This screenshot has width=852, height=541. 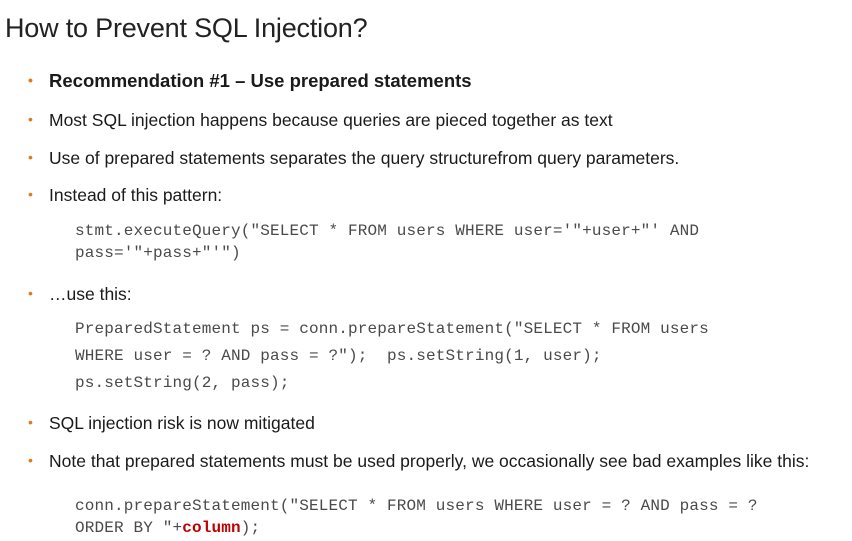 What do you see at coordinates (211, 528) in the screenshot?
I see `code-misuse-highlight: column` at bounding box center [211, 528].